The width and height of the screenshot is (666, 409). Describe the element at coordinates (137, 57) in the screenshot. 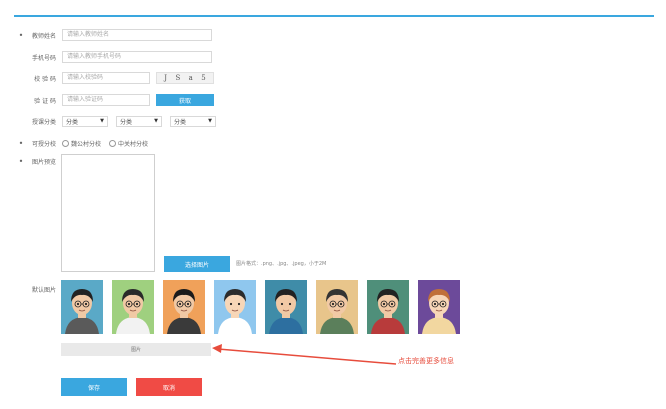

I see `phone-input: 请输入教师手机号码` at that location.